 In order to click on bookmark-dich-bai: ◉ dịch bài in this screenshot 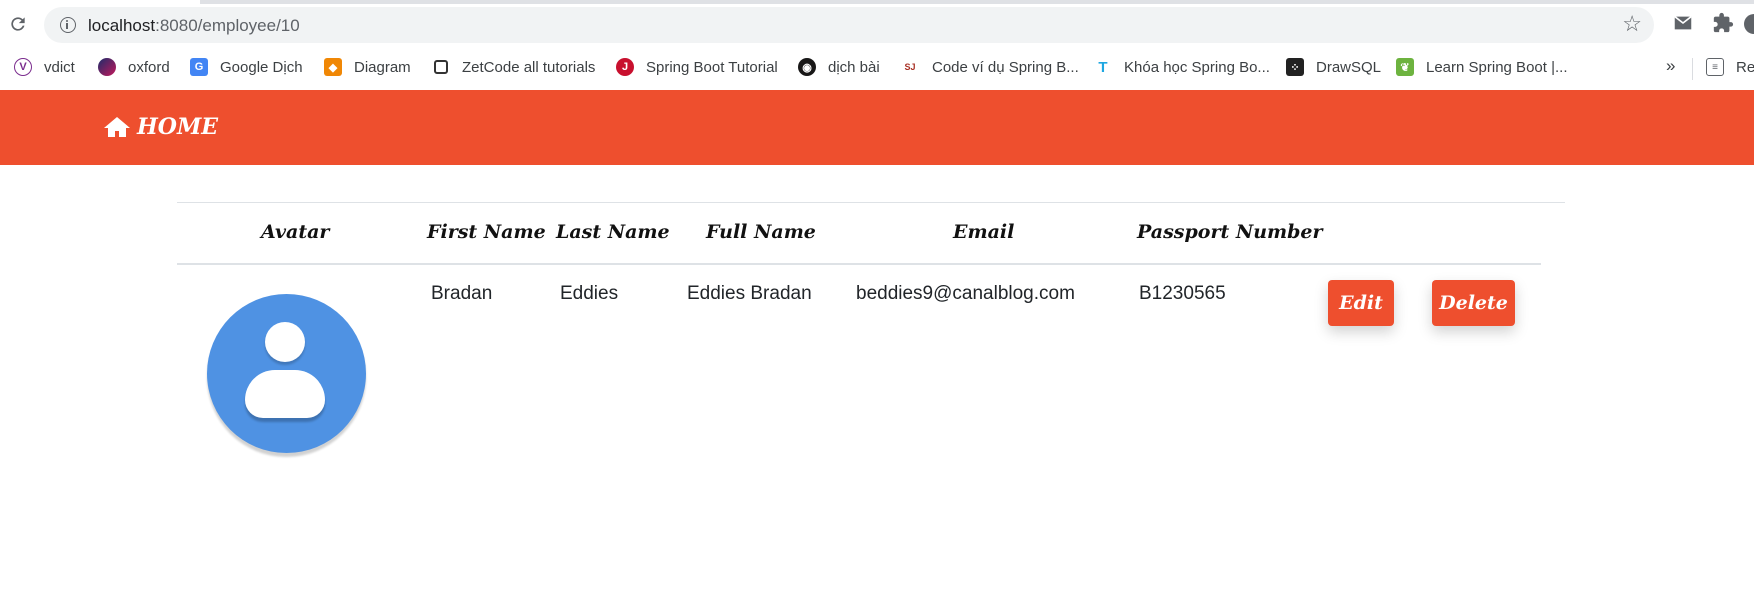, I will do `click(839, 67)`.